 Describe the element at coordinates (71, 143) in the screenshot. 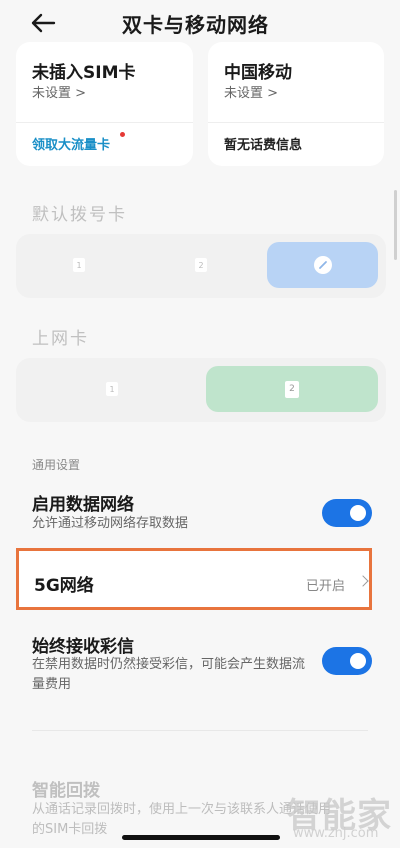

I see `claim-data-card-link: 领取大流量卡` at that location.